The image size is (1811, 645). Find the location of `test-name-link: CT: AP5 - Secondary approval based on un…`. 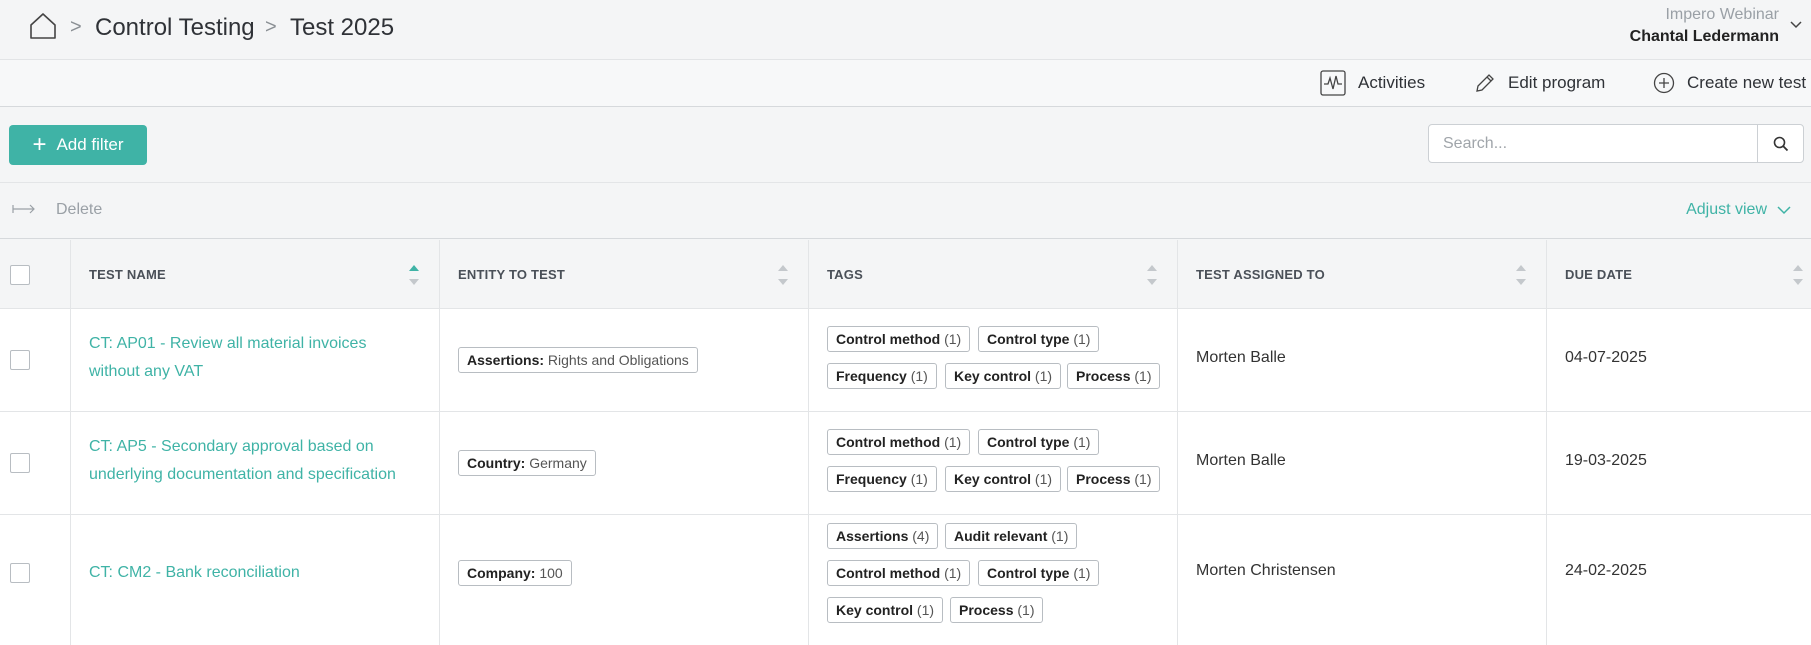

test-name-link: CT: AP5 - Secondary approval based on un… is located at coordinates (242, 461).